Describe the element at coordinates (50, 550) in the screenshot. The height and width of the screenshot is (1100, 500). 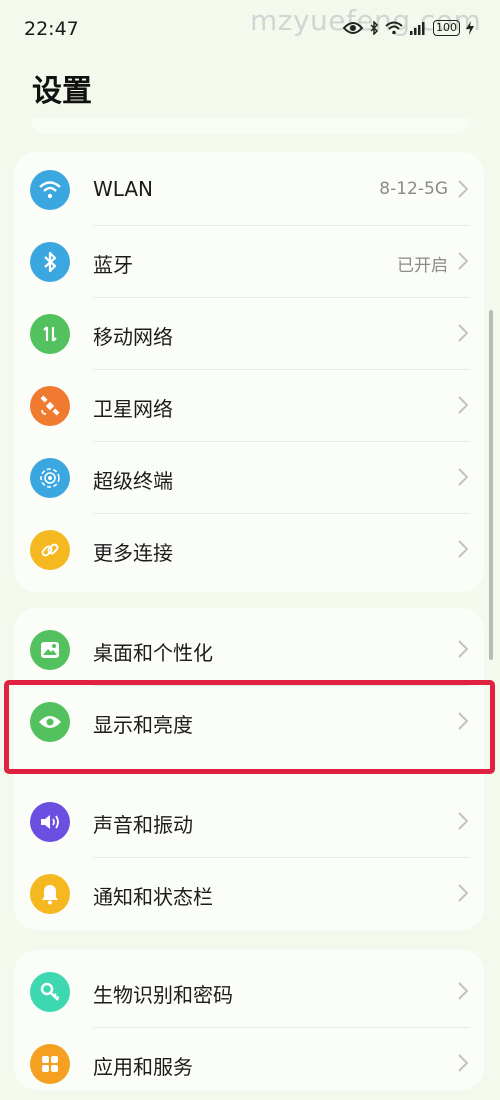
I see `link-icon` at that location.